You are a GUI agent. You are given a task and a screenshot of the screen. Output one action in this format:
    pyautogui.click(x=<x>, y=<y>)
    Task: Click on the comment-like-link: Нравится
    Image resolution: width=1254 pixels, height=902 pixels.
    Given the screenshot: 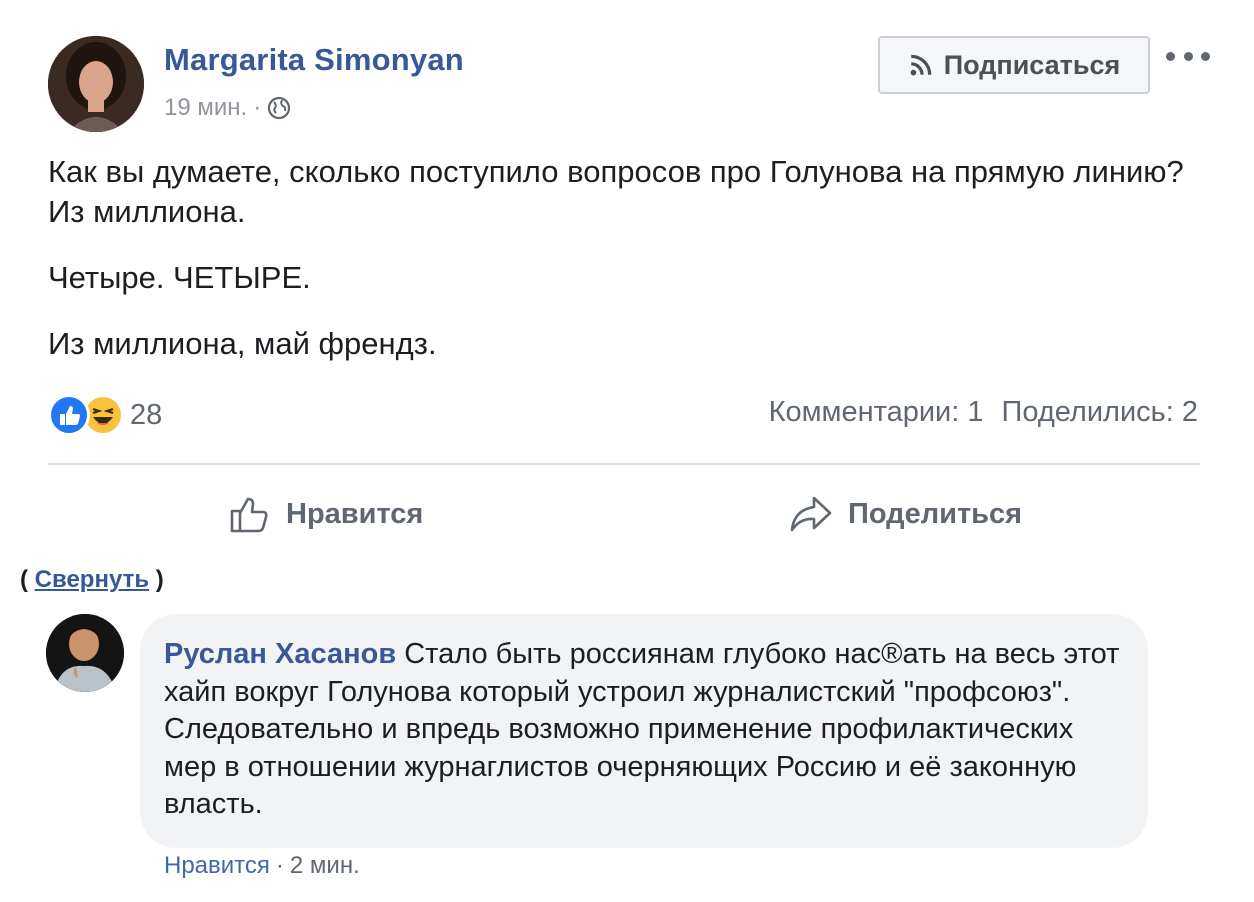 What is the action you would take?
    pyautogui.click(x=217, y=866)
    